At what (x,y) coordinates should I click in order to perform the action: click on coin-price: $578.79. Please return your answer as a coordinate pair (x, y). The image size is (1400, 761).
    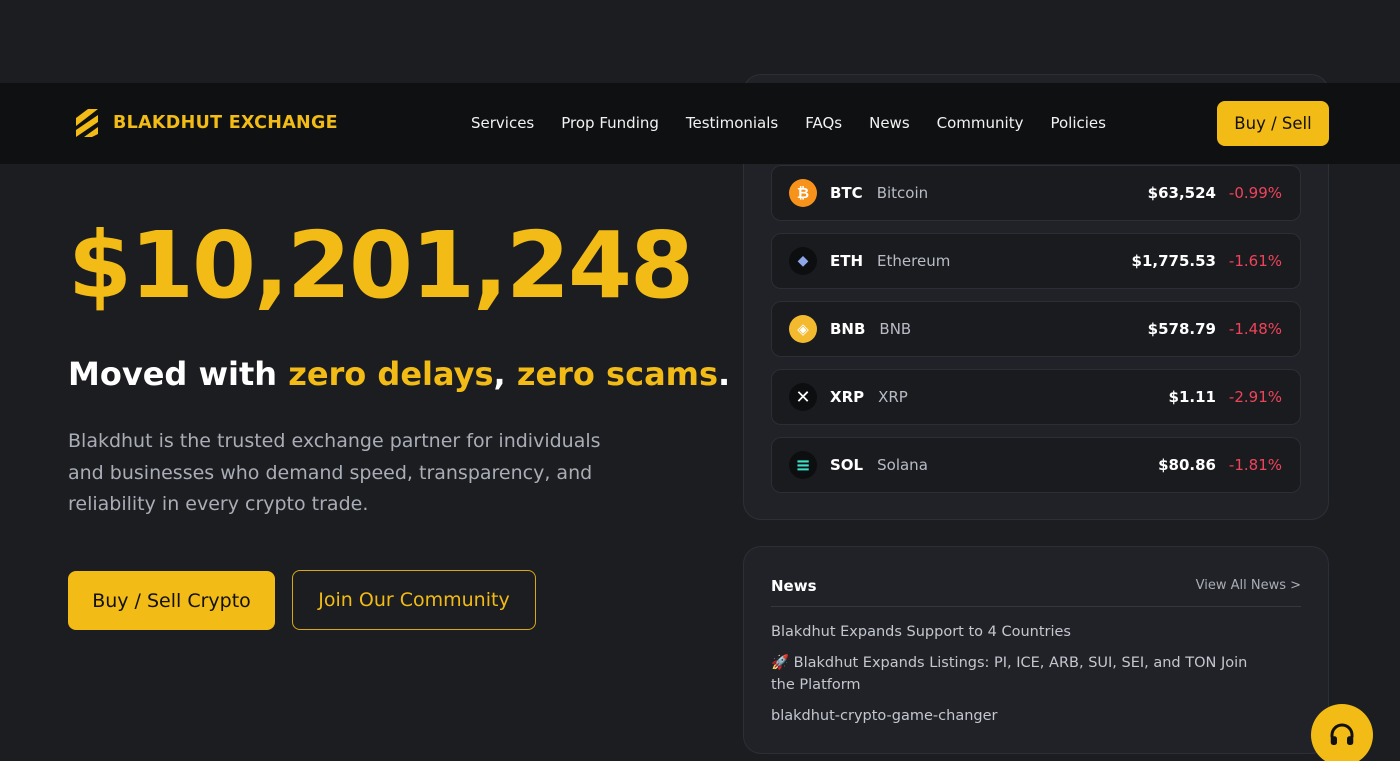
    Looking at the image, I should click on (1181, 329).